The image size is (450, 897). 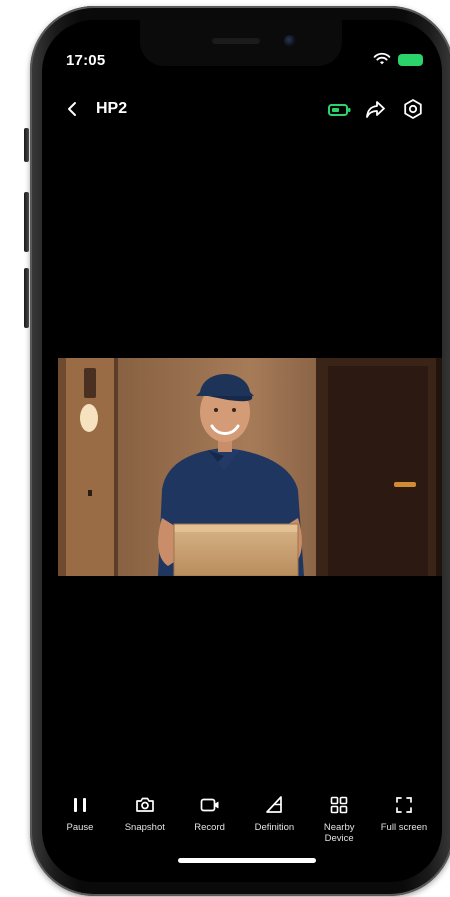 I want to click on nearby-device-button: Nearby Device, so click(x=339, y=829).